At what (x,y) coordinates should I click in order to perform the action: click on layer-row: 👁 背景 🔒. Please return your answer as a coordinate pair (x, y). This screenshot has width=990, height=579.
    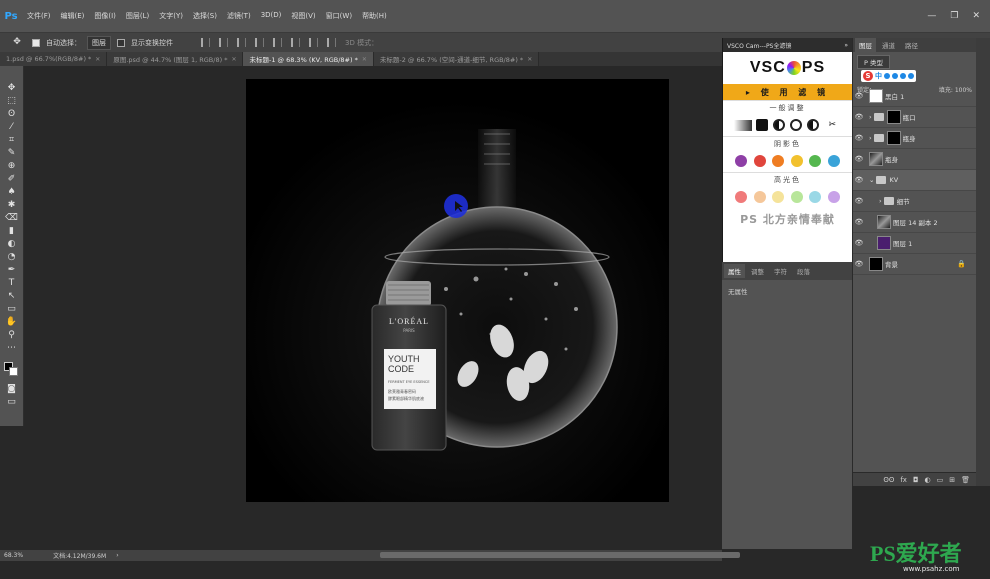
    Looking at the image, I should click on (914, 264).